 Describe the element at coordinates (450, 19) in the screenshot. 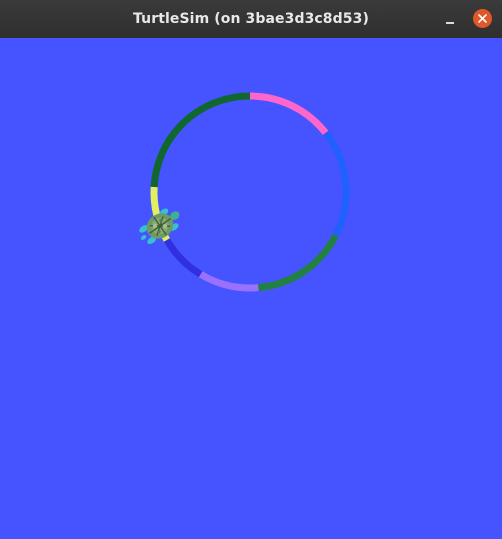

I see `minimize-button` at that location.